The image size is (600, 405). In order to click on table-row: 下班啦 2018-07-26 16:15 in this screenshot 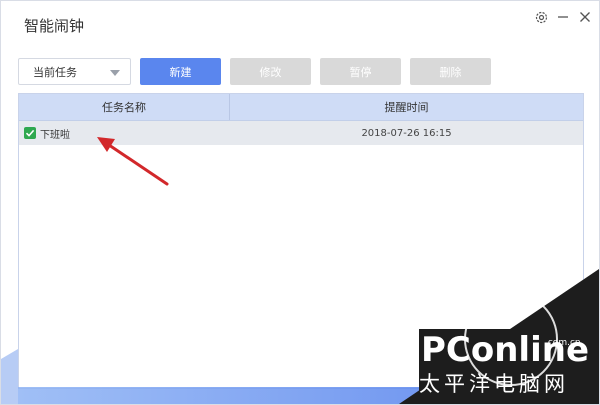, I will do `click(301, 133)`.